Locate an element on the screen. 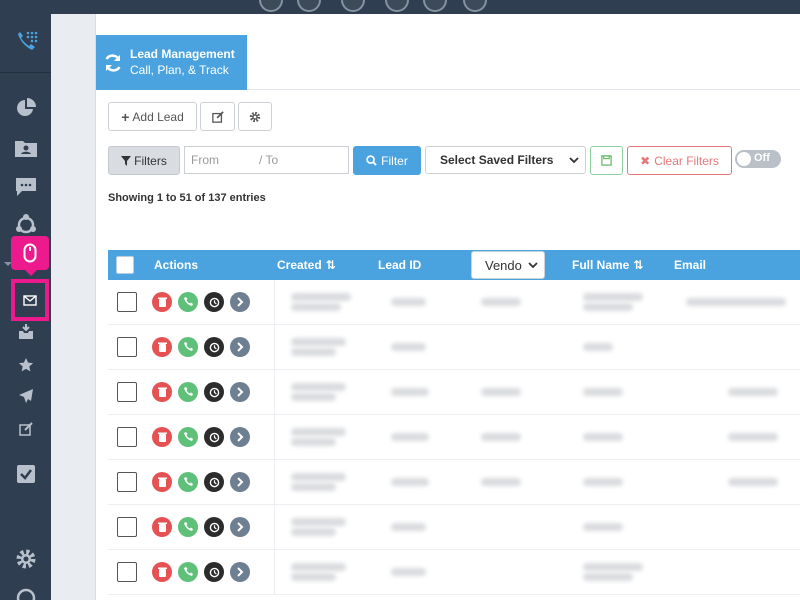 Image resolution: width=800 pixels, height=600 pixels. chat-icon is located at coordinates (25, 187).